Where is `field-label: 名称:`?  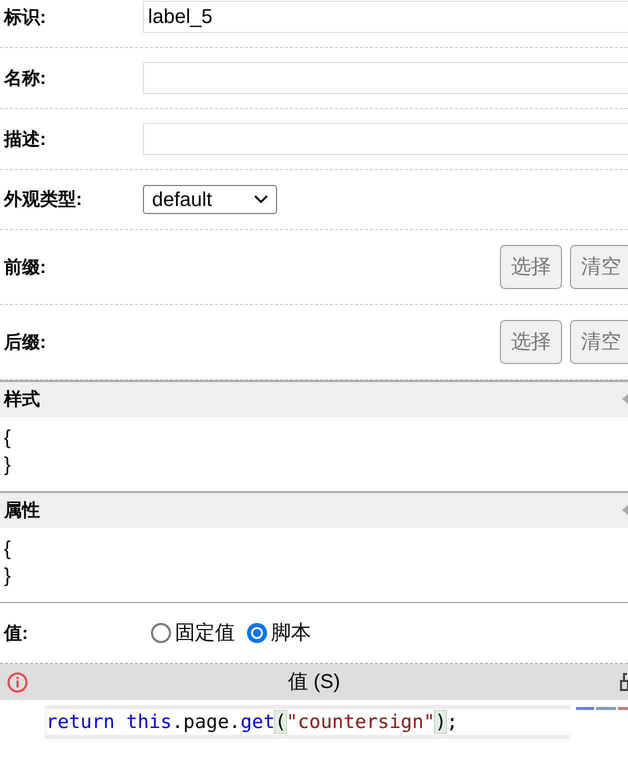 field-label: 名称: is located at coordinates (25, 78).